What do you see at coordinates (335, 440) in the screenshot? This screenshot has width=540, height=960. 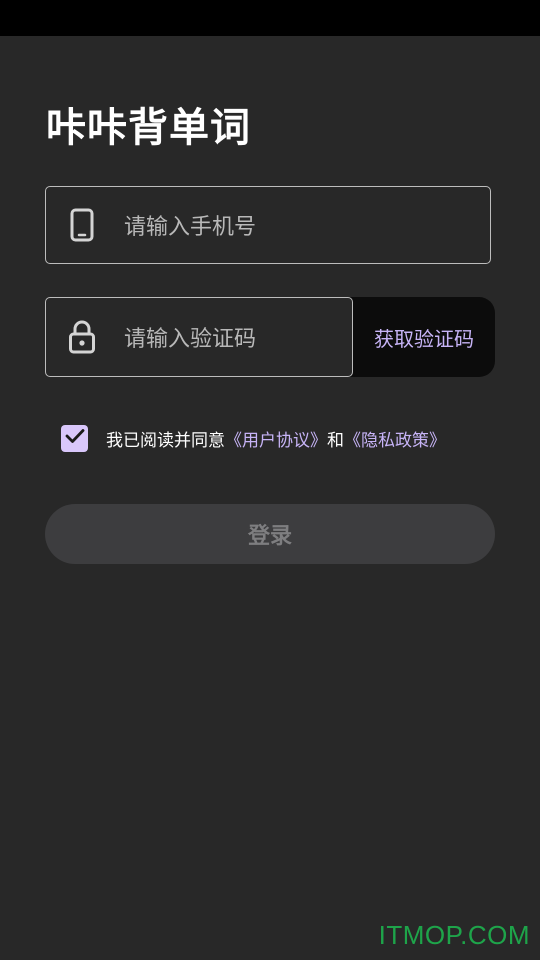 I see `agreement-conjunction: 和` at bounding box center [335, 440].